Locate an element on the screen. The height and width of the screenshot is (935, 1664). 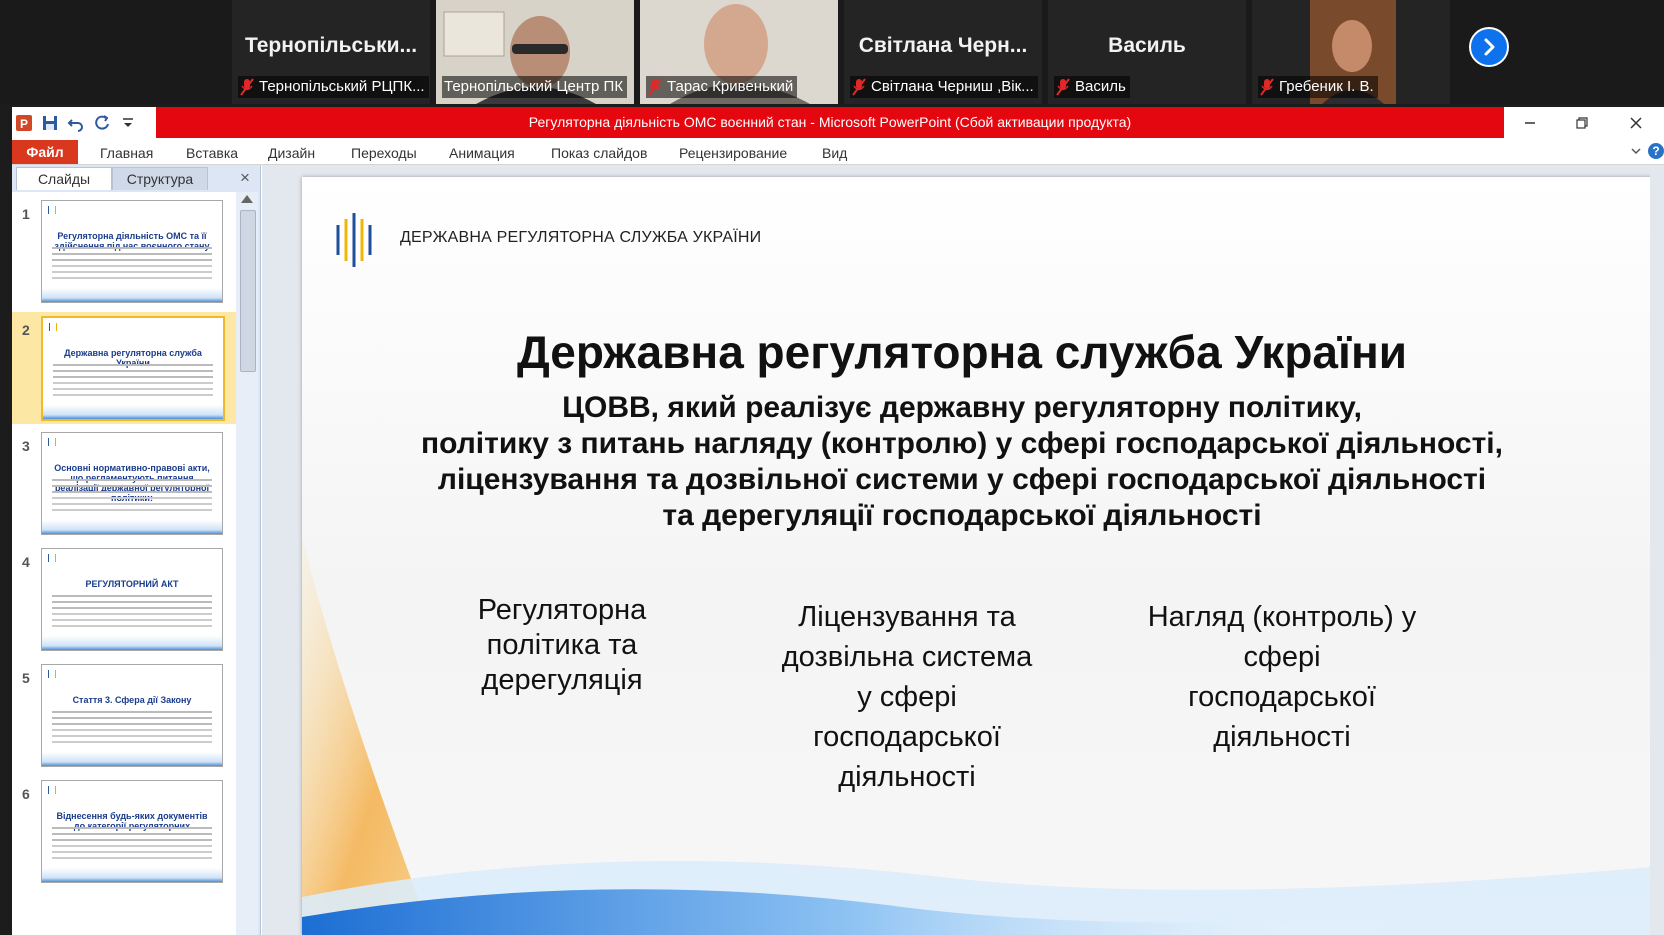
scrollbar-thumb is located at coordinates (248, 291).